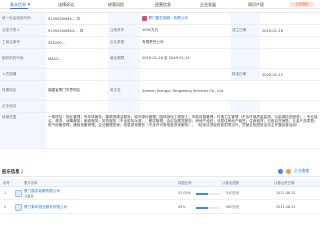 Image resolution: width=320 pixels, height=240 pixels. Describe the element at coordinates (23, 130) in the screenshot. I see `info-label: 经营范围` at that location.